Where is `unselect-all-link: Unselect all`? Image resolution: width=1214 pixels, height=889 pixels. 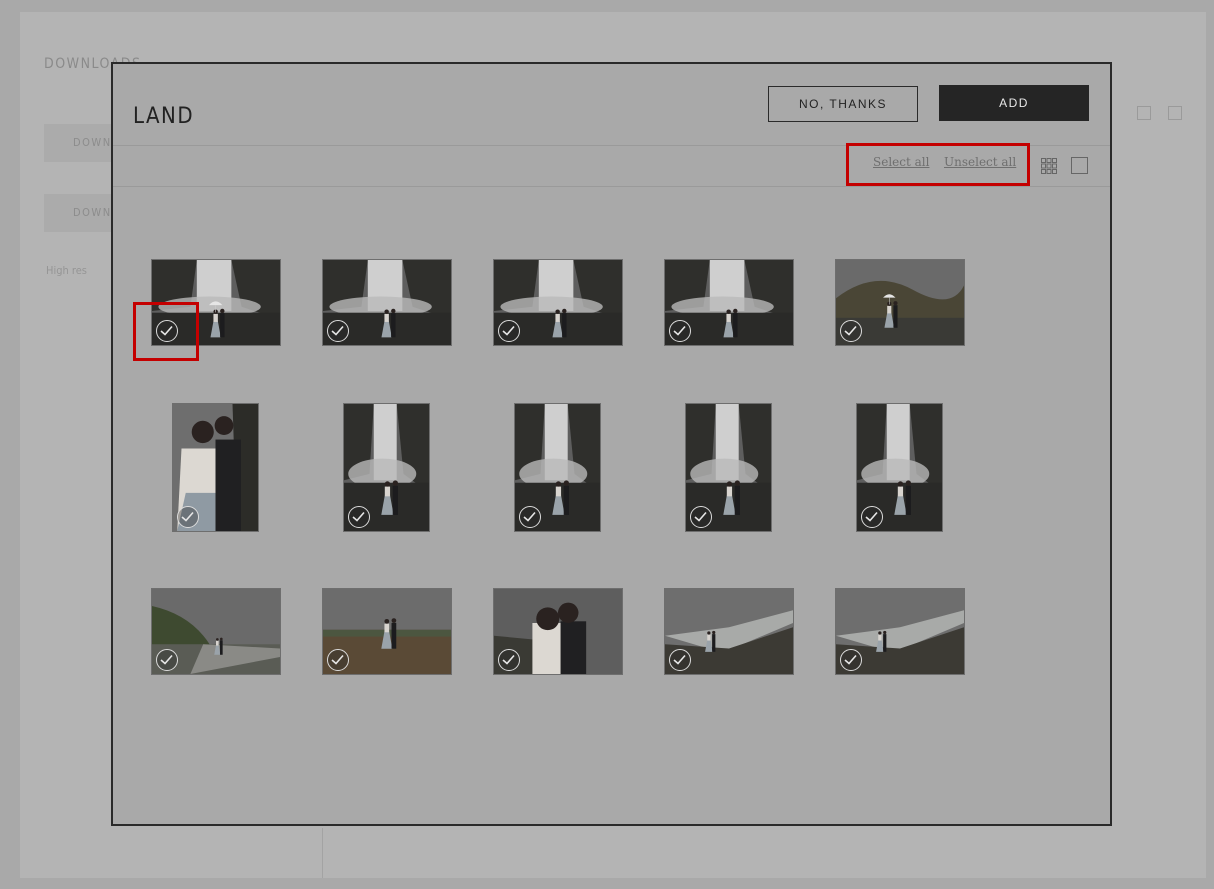
unselect-all-link: Unselect all is located at coordinates (980, 162).